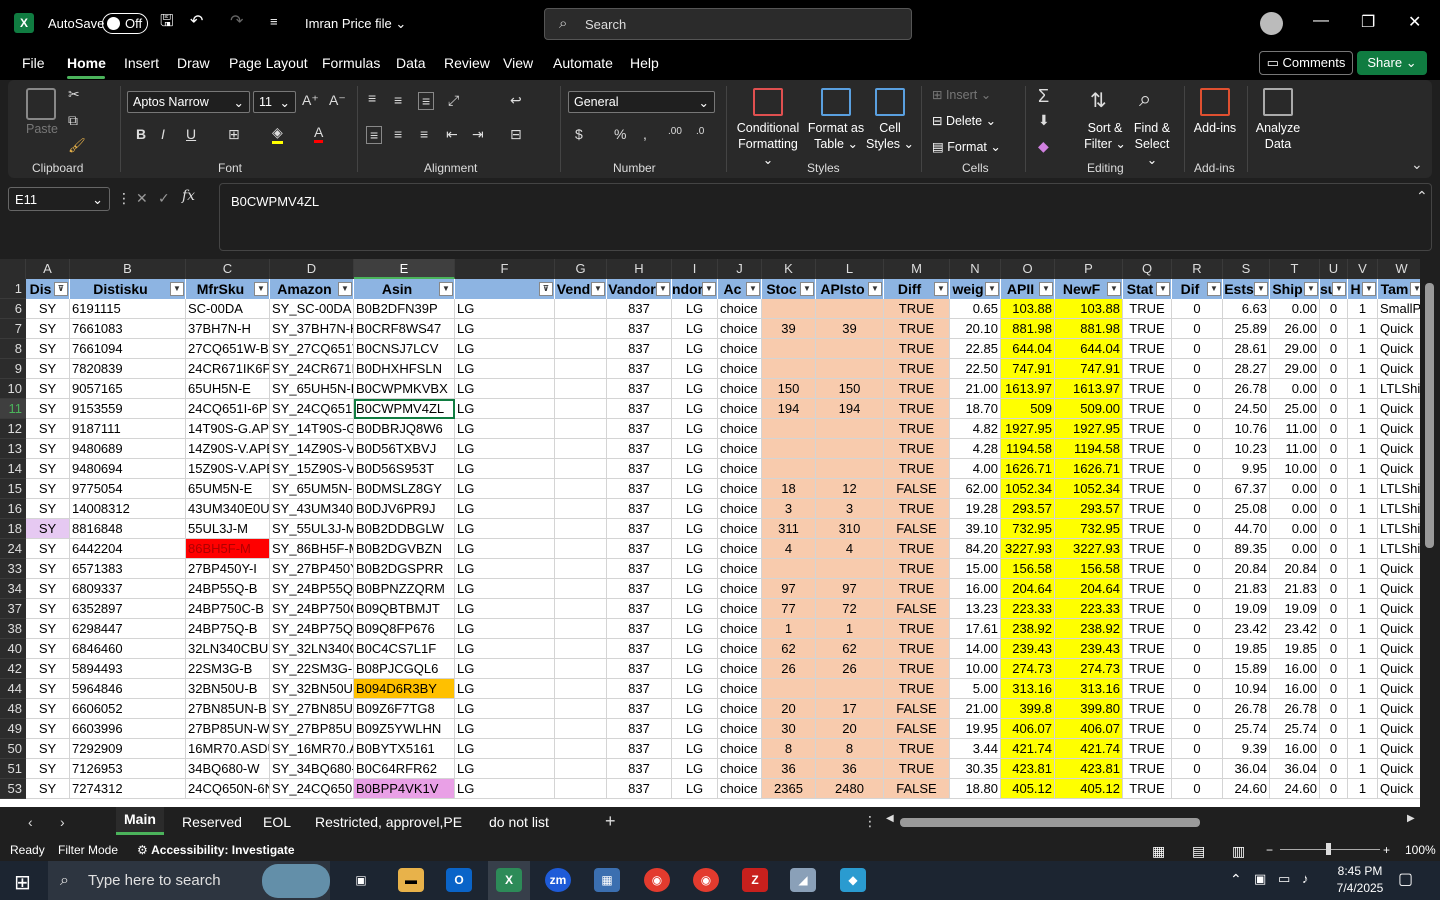 Image resolution: width=1440 pixels, height=900 pixels. I want to click on font-size-select: 11 ⌄, so click(274, 102).